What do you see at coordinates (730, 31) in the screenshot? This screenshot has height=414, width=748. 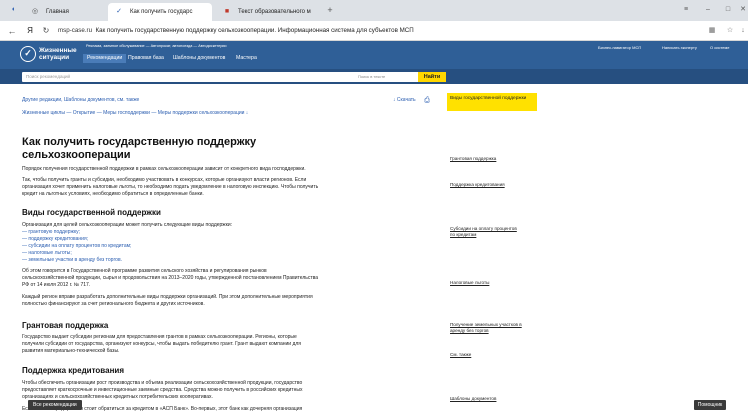 I see `bookmark-star-icon: ☆` at bounding box center [730, 31].